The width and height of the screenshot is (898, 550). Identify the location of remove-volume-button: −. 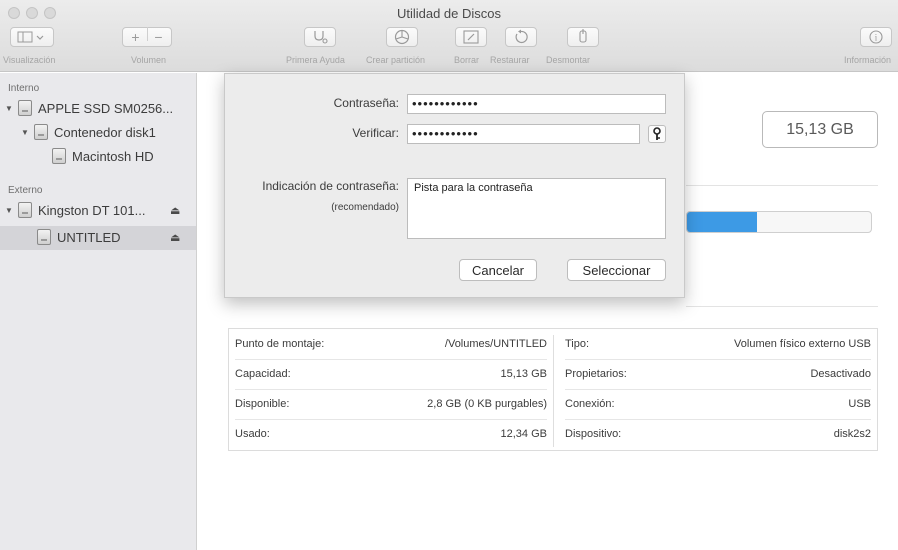
(159, 37).